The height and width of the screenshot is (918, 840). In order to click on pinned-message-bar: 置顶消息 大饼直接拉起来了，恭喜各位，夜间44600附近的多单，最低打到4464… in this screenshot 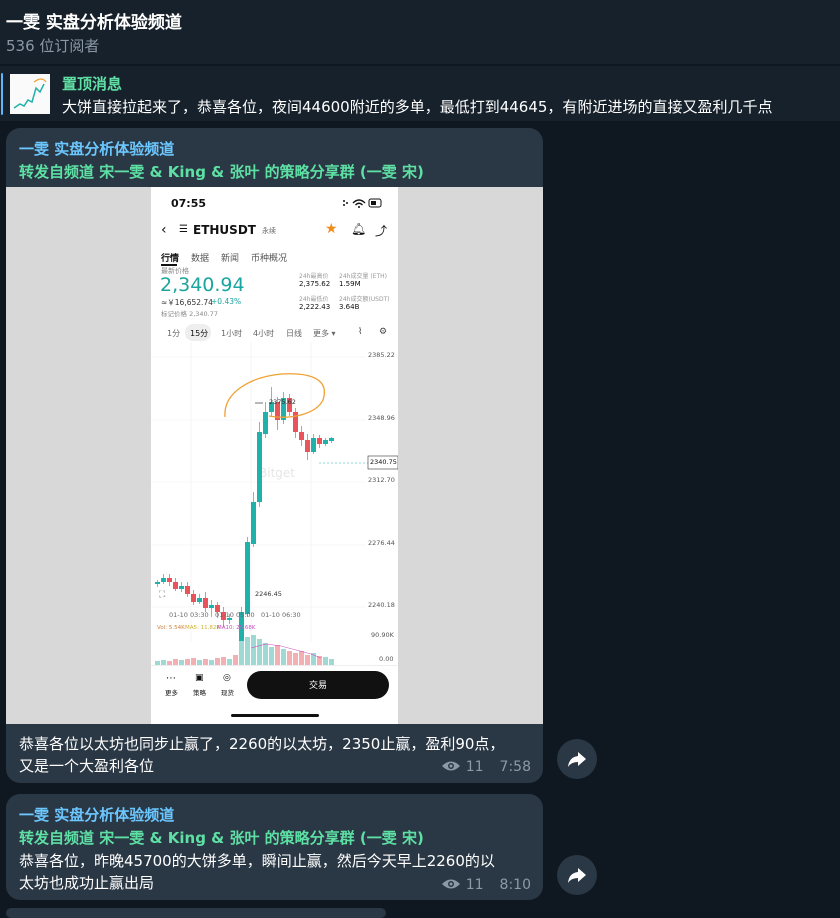, I will do `click(420, 93)`.